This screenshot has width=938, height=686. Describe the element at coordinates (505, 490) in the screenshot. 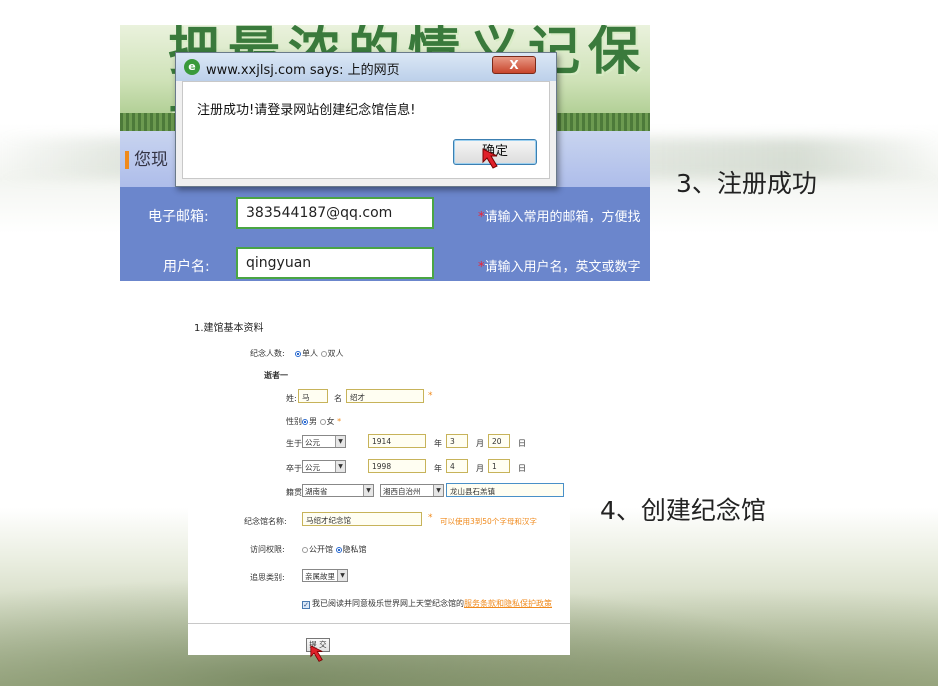

I see `origin-detail-input: 龙山县石羔镇` at that location.